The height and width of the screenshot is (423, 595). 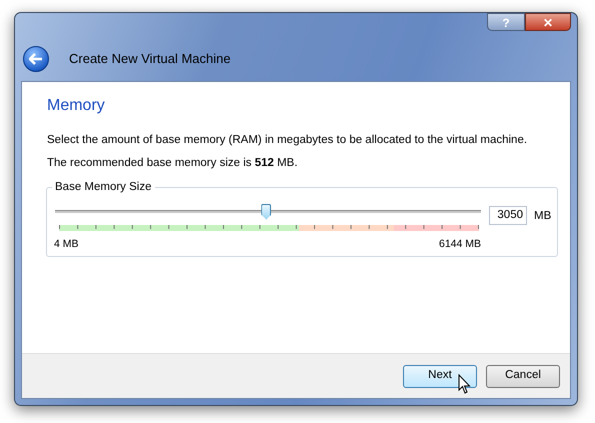 I want to click on memory-input-field: 3050, so click(x=508, y=215).